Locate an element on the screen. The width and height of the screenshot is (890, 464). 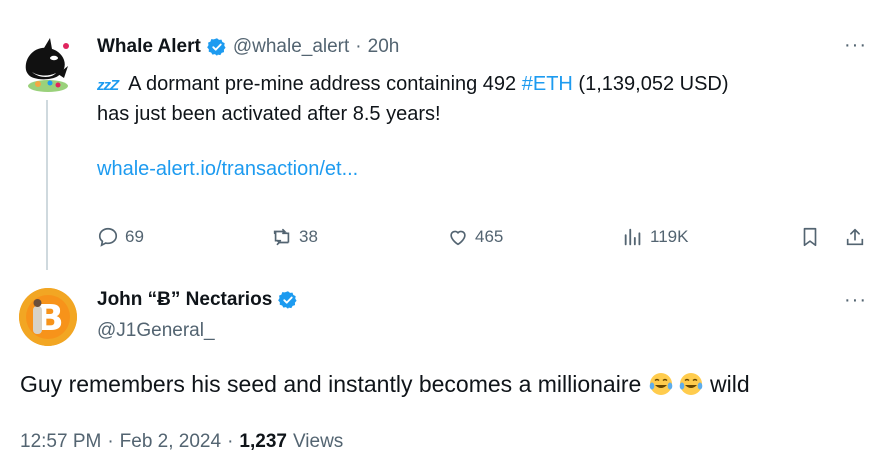
whale-alert-avatar is located at coordinates (46, 66).